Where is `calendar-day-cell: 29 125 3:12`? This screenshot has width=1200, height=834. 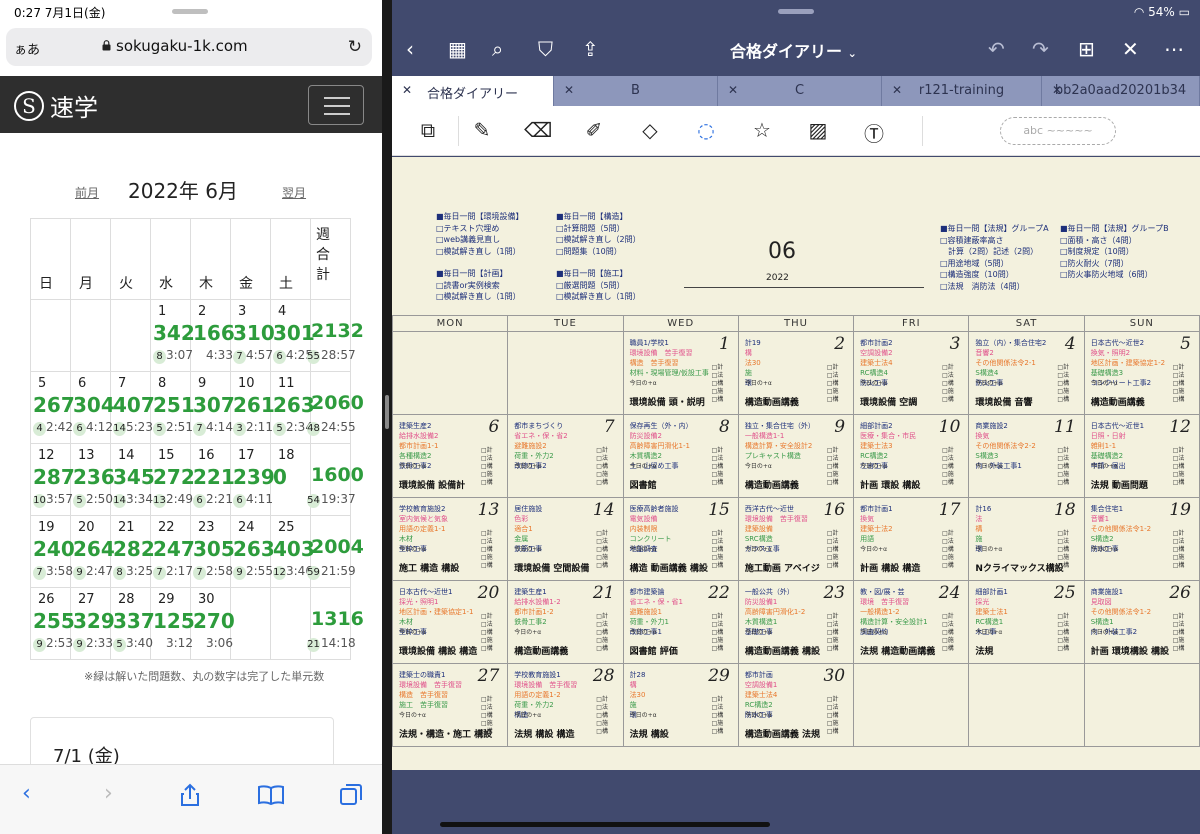
calendar-day-cell: 29 125 3:12 is located at coordinates (172, 623).